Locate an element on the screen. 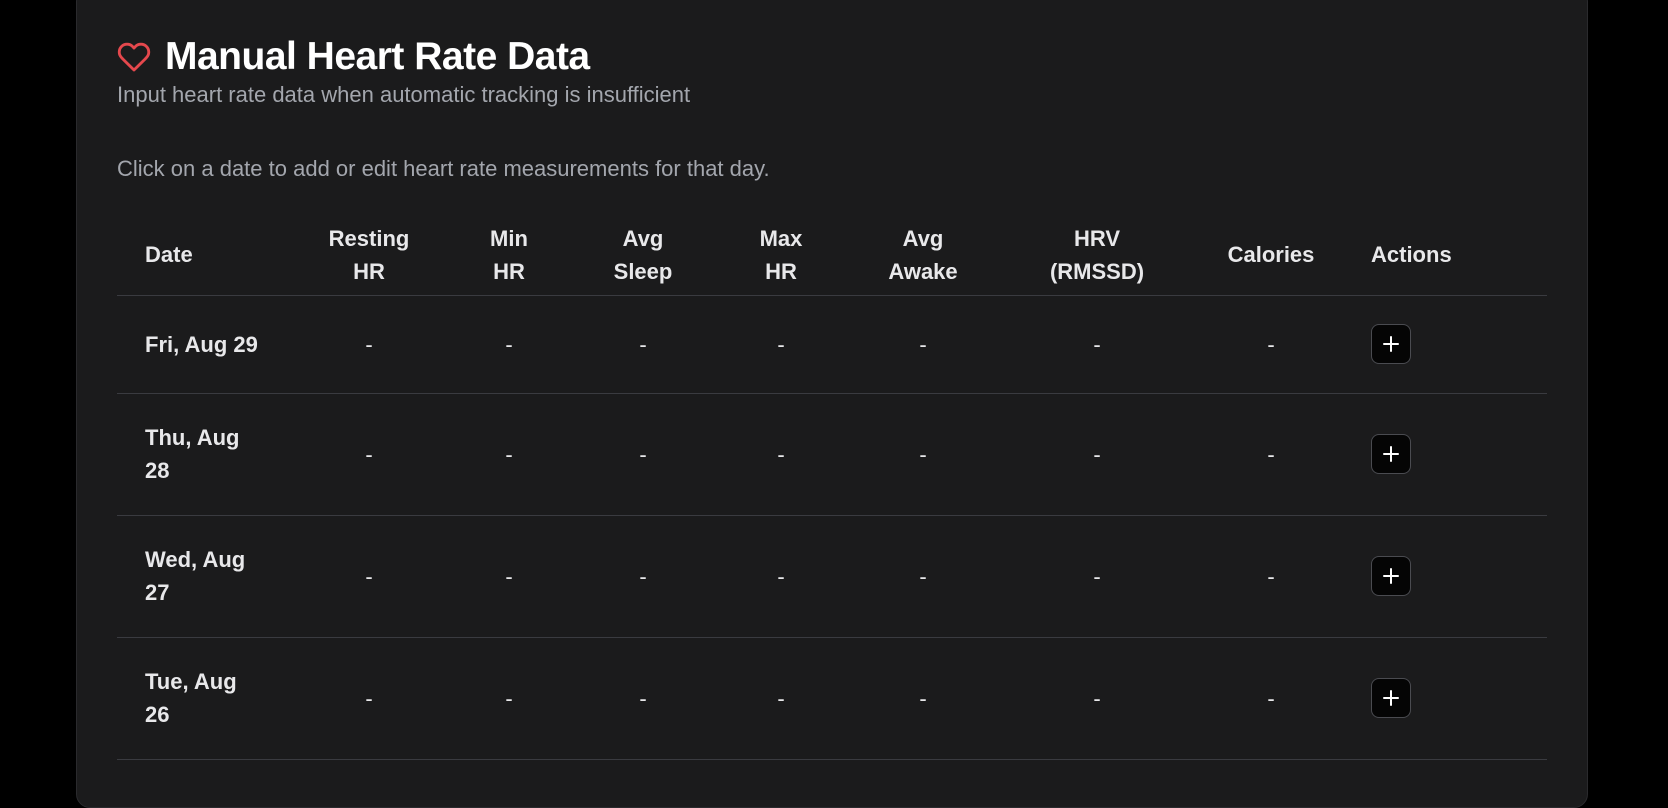  header-label: Max is located at coordinates (781, 238).